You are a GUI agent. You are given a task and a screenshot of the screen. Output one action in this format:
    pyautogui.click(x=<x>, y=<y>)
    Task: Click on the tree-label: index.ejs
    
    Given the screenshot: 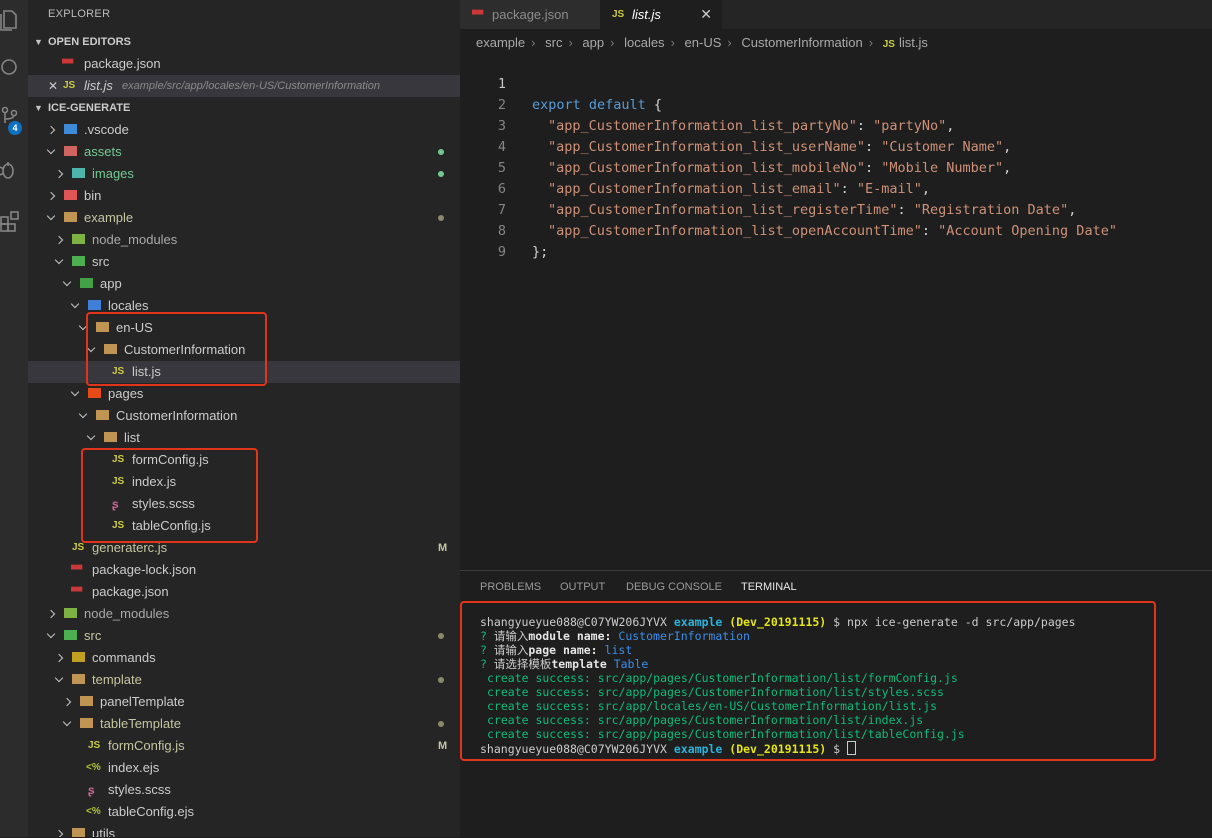 What is the action you would take?
    pyautogui.click(x=134, y=767)
    